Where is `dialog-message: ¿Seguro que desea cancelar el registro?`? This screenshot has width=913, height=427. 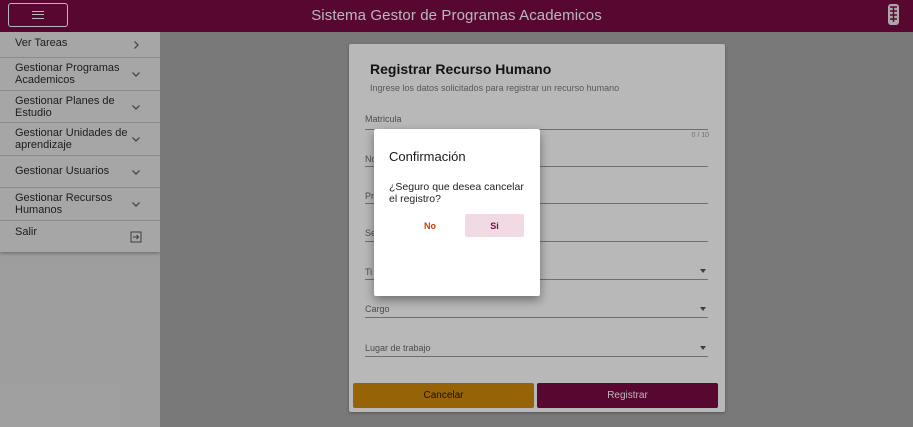 dialog-message: ¿Seguro que desea cancelar el registro? is located at coordinates (456, 193).